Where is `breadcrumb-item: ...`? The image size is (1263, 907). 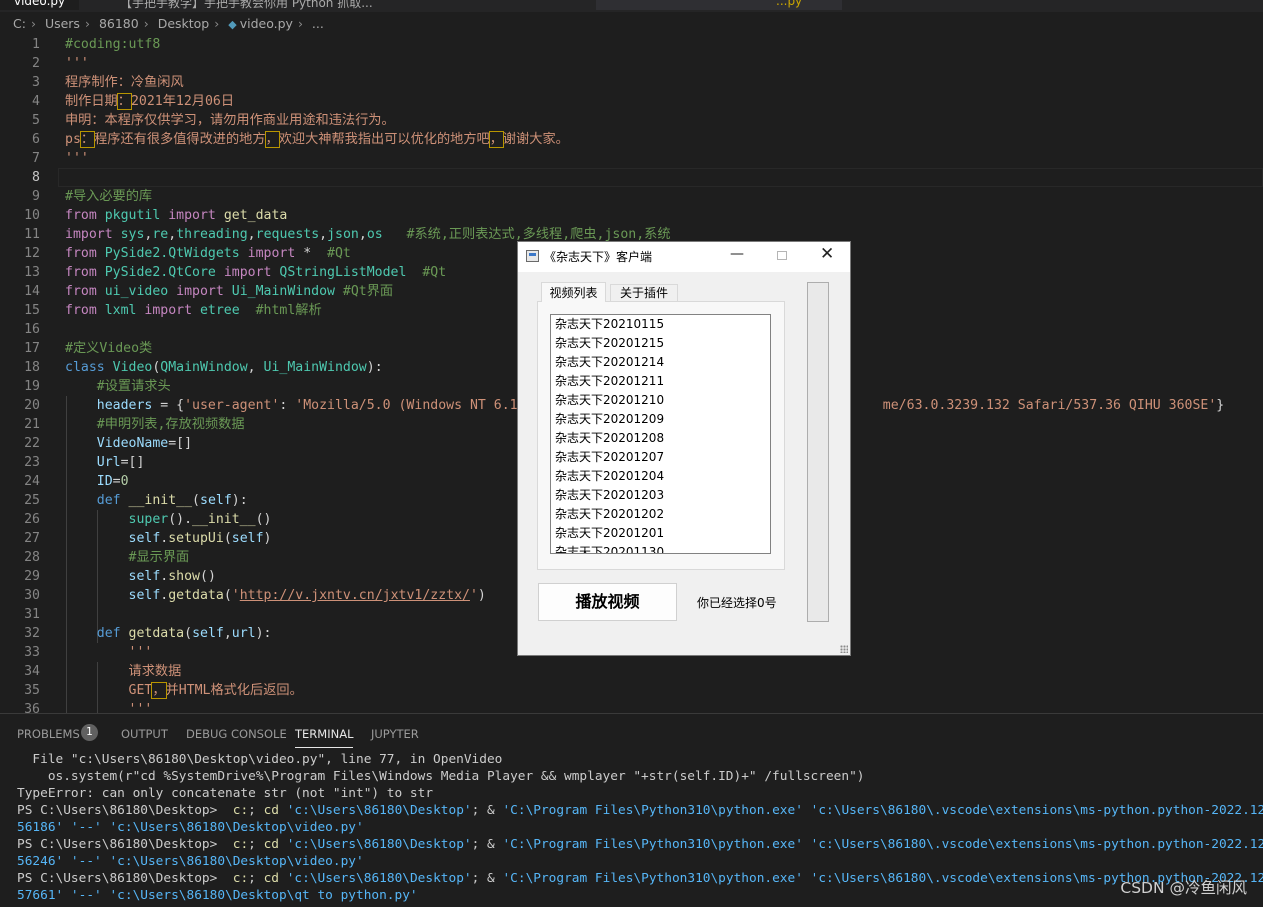
breadcrumb-item: ... is located at coordinates (318, 23).